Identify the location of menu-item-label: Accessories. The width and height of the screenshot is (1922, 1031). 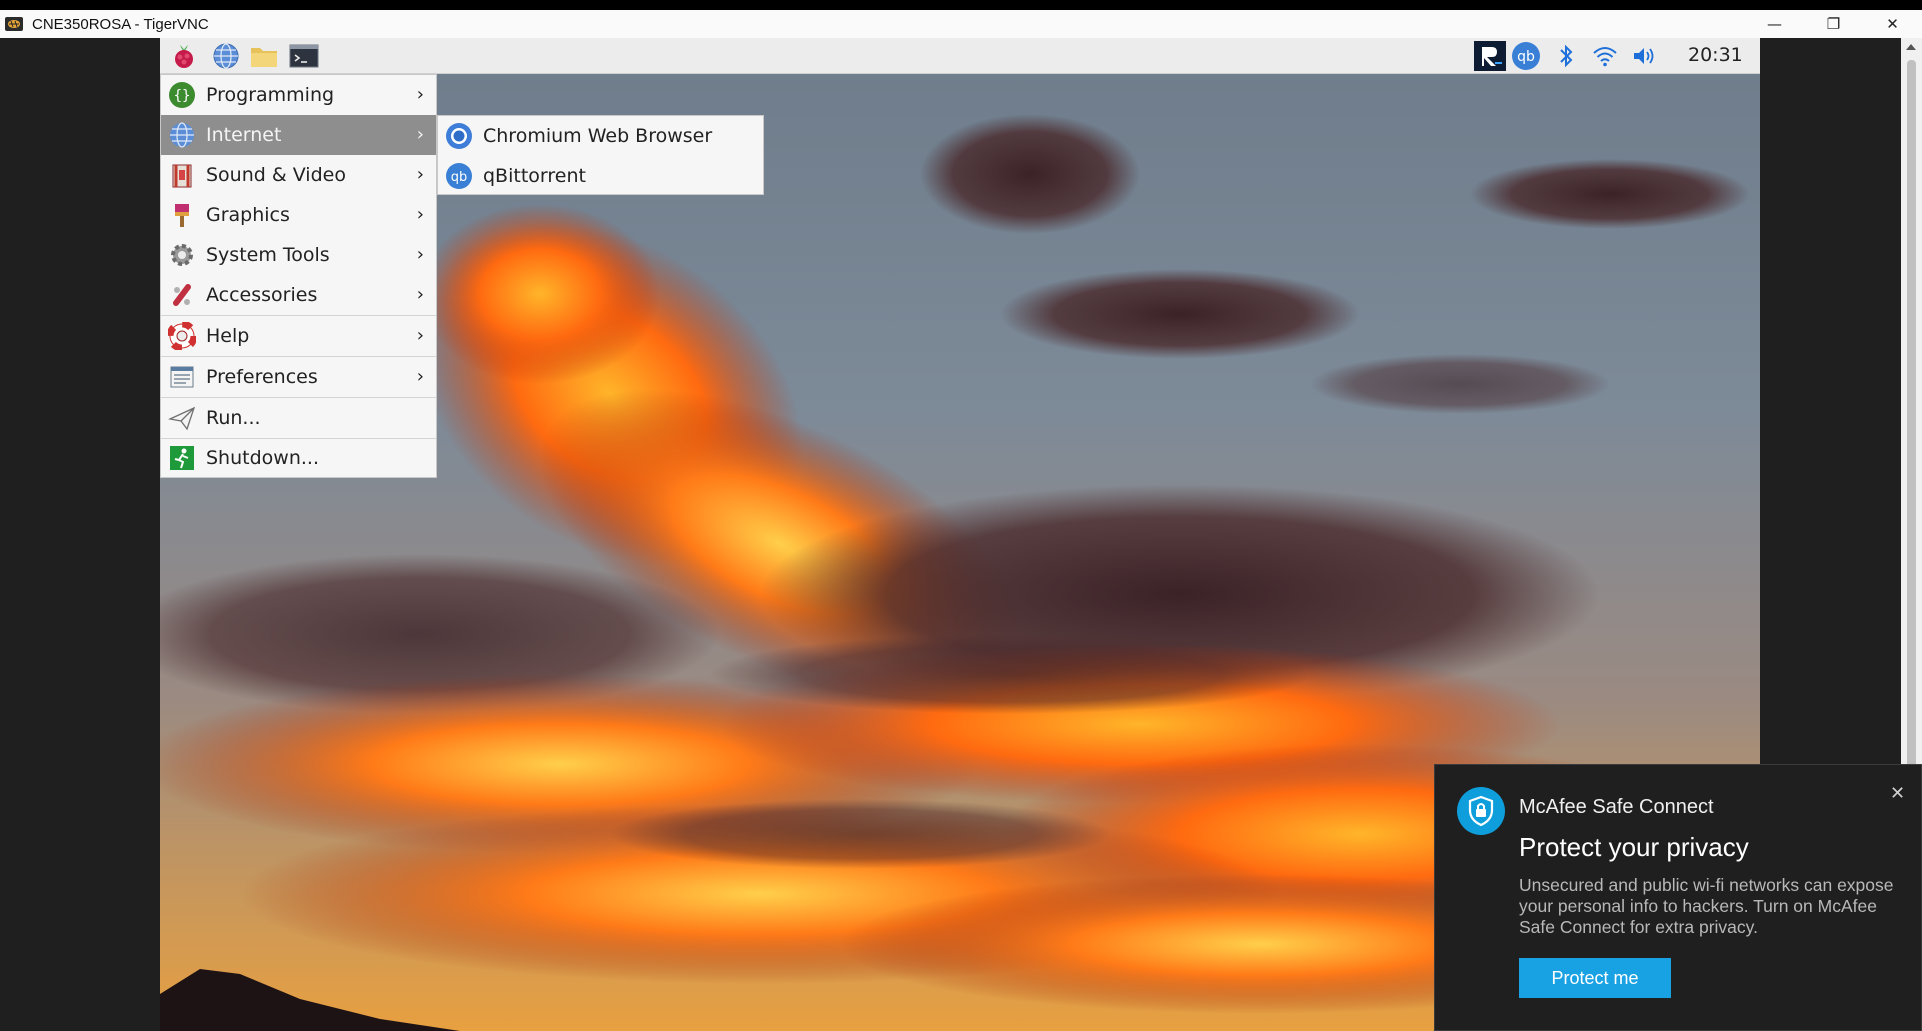
(262, 295).